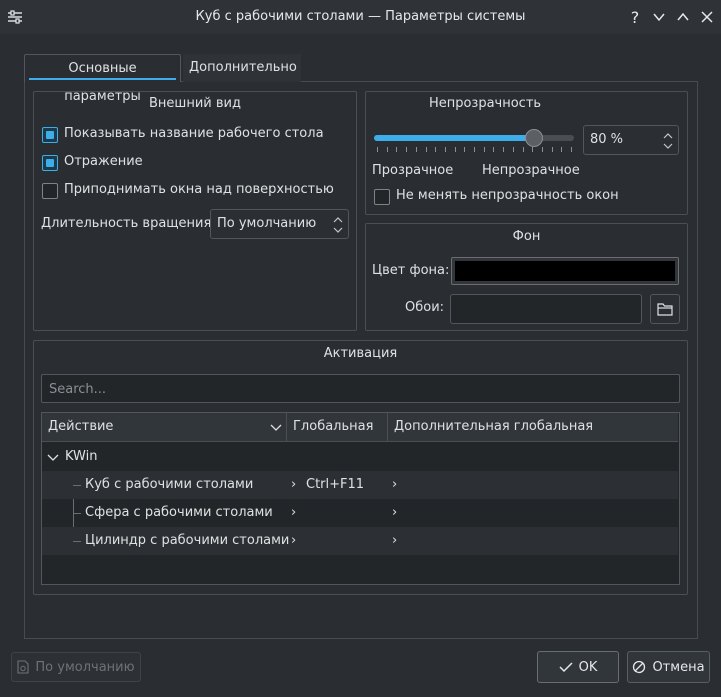 The image size is (721, 697). What do you see at coordinates (631, 140) in the screenshot?
I see `opacity-spinbox: 80 %` at bounding box center [631, 140].